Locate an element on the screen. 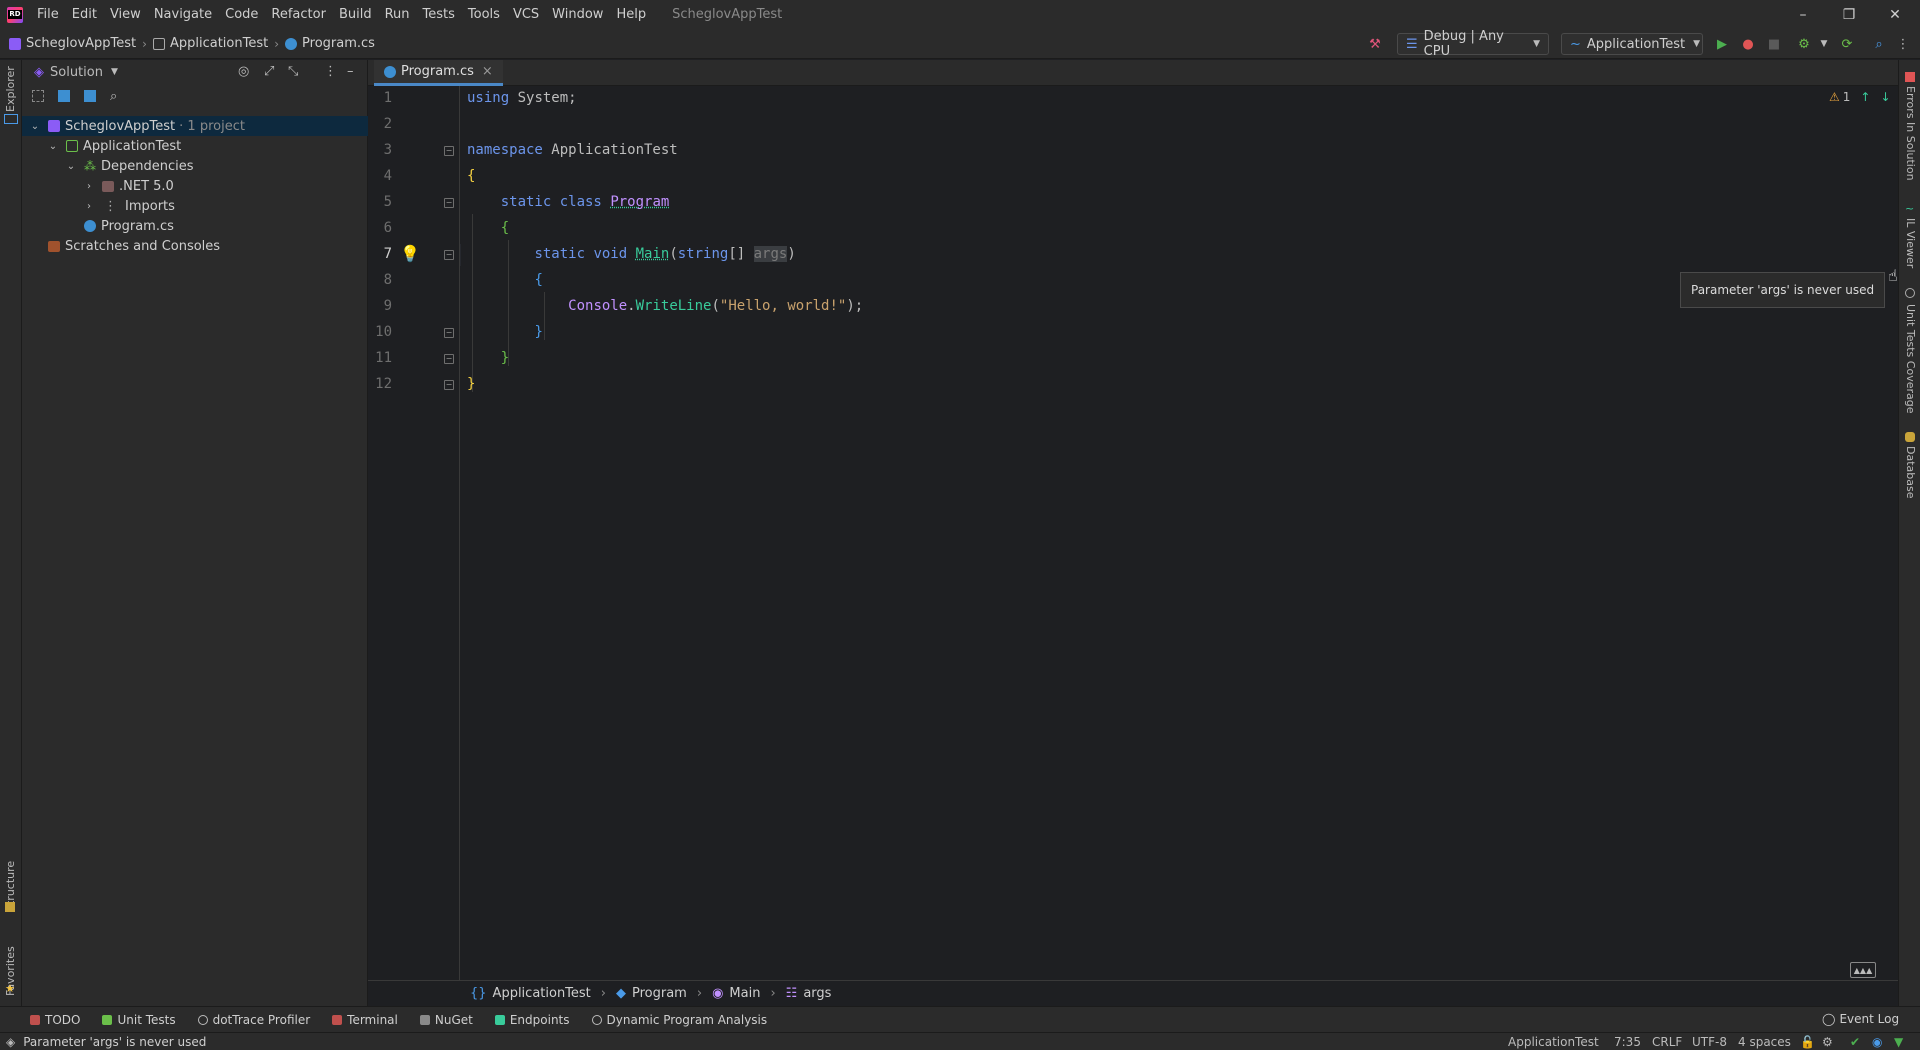  tree-item-scratches: Scratches and Consoles is located at coordinates (195, 246).